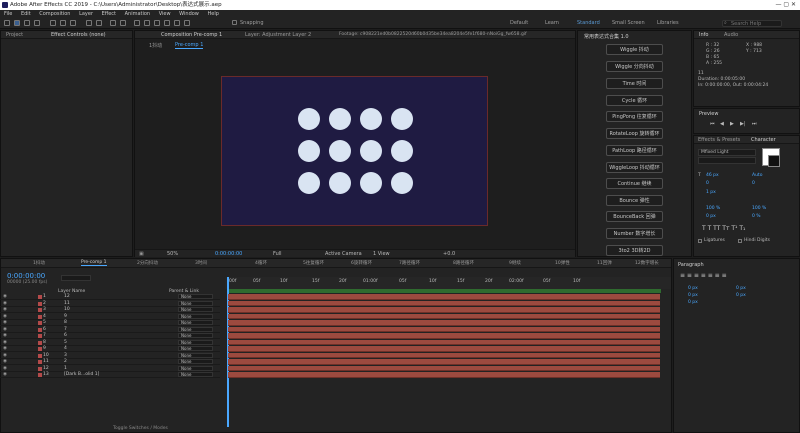 This screenshot has width=800, height=433. I want to click on tab-composition: Composition Pre-comp 1, so click(191, 35).